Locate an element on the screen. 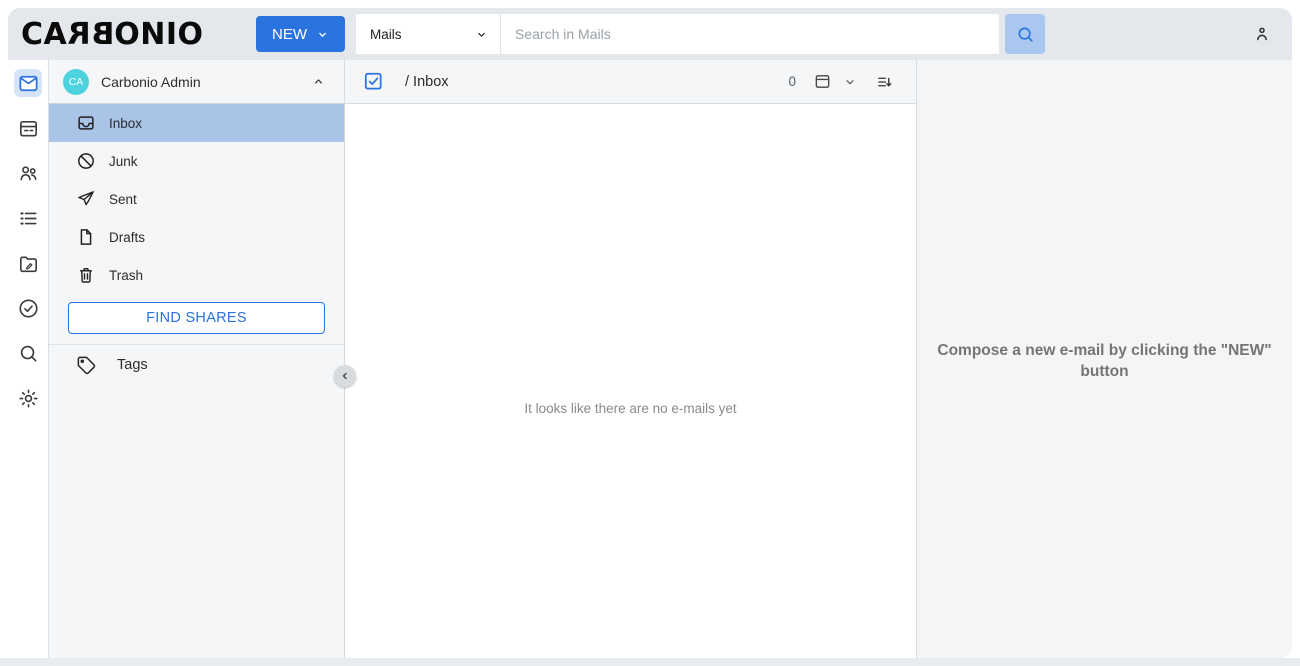  folder-drafts: Drafts is located at coordinates (196, 237).